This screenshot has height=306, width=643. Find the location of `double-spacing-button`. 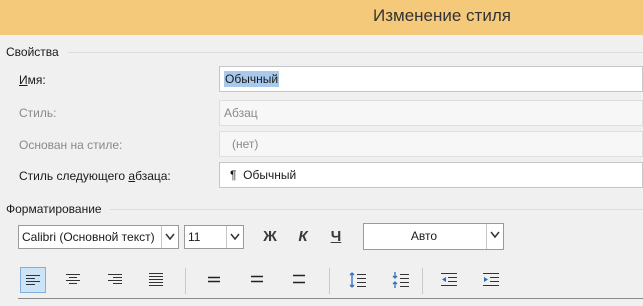

double-spacing-button is located at coordinates (300, 280).